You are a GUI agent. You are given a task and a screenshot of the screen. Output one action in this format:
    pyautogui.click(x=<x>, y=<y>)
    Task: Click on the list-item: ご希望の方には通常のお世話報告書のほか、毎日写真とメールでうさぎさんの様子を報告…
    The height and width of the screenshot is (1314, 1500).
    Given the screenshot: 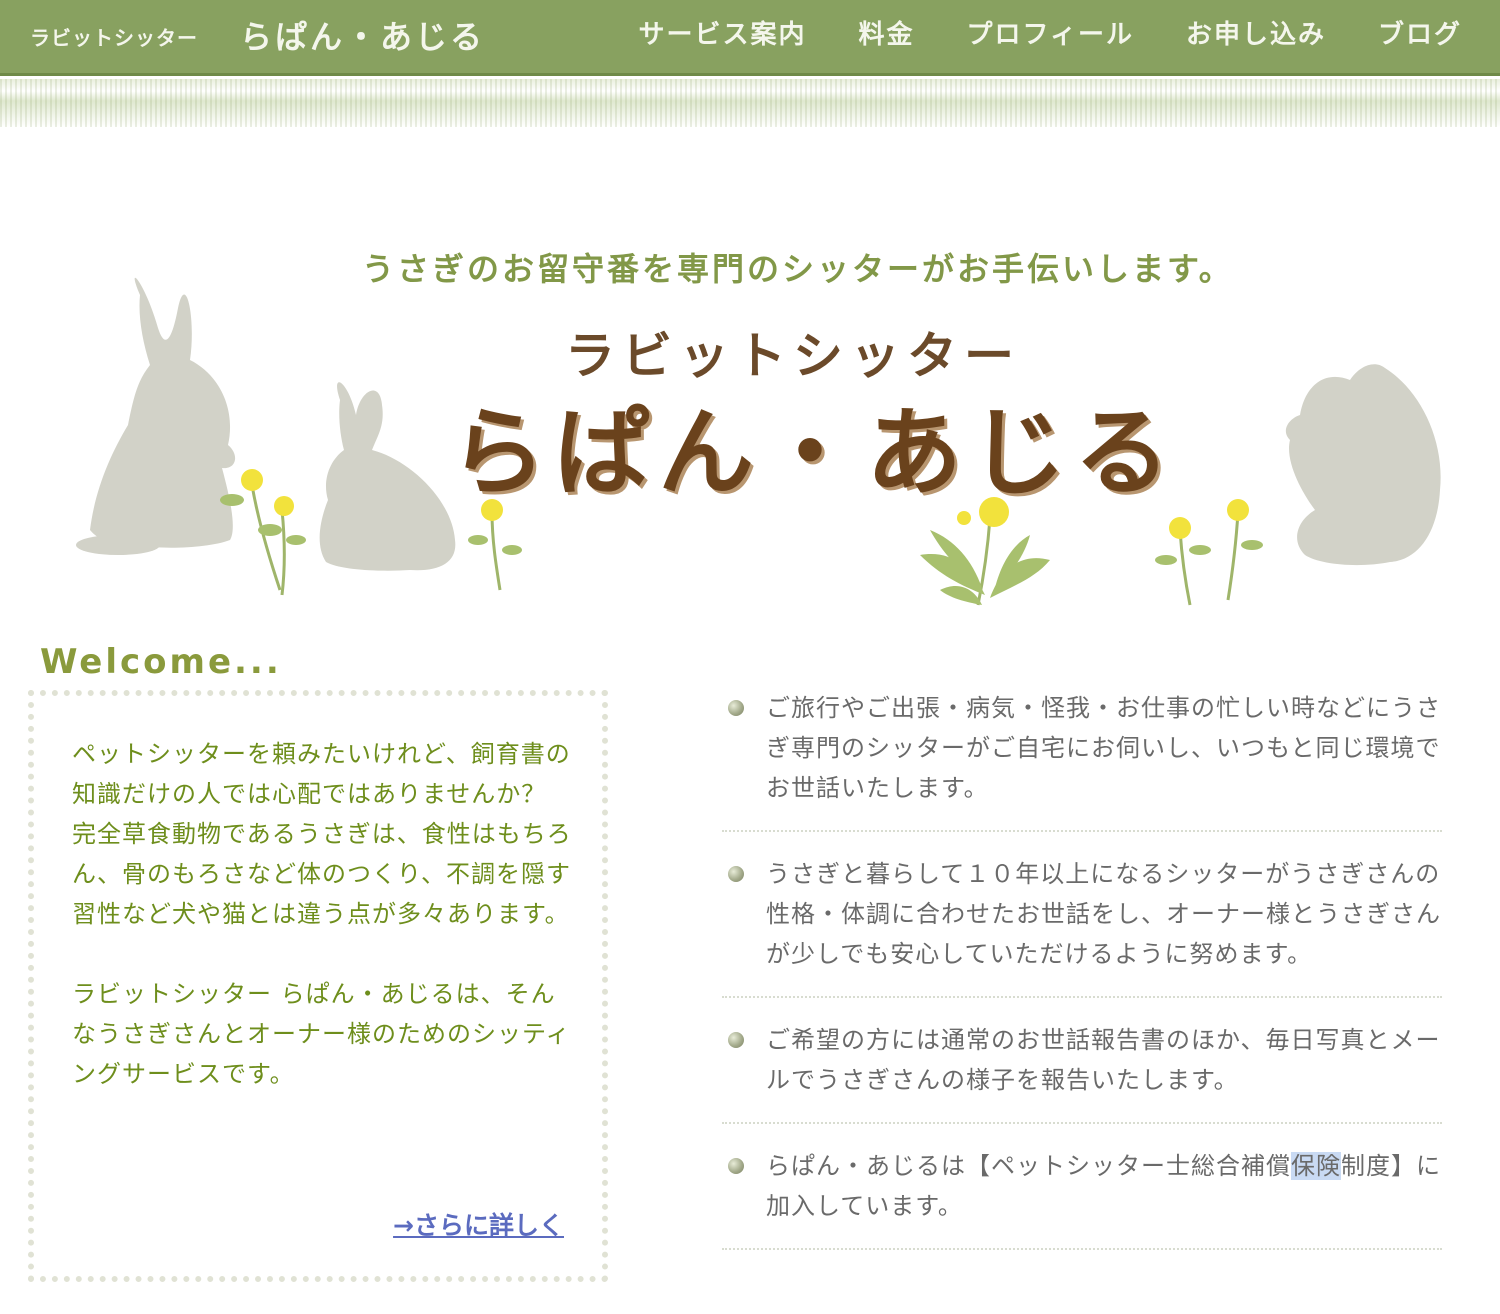 What is the action you would take?
    pyautogui.click(x=1082, y=1072)
    